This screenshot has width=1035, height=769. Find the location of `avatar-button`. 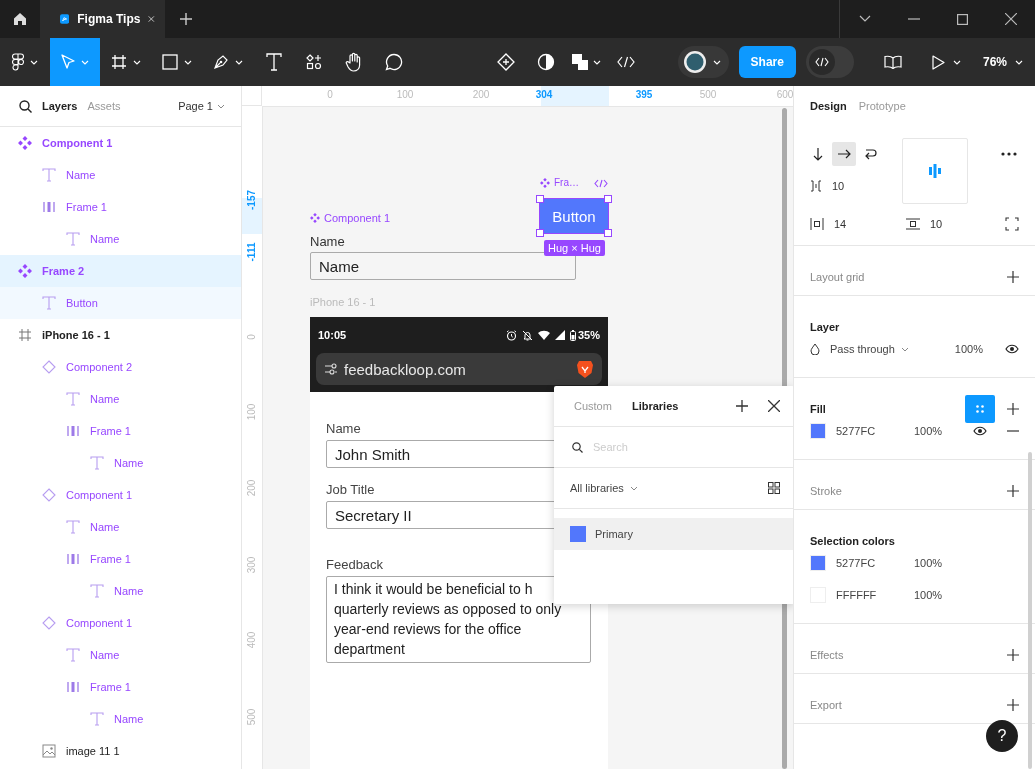

avatar-button is located at coordinates (703, 62).